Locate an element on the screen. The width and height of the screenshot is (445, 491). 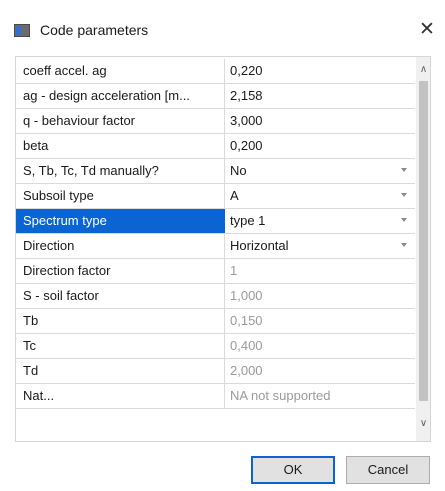
scroll-down-icon: ∨ is located at coordinates (423, 424).